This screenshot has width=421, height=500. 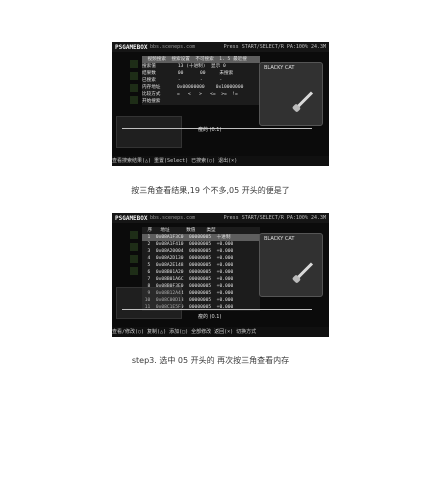 What do you see at coordinates (201, 101) in the screenshot?
I see `menu-row: 开始搜索` at bounding box center [201, 101].